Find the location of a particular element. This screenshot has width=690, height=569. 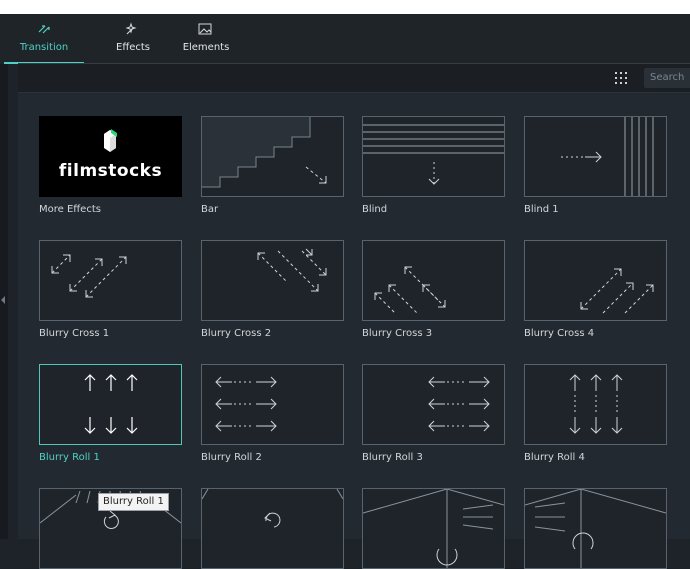

partial-3-thumbnail is located at coordinates (433, 528).